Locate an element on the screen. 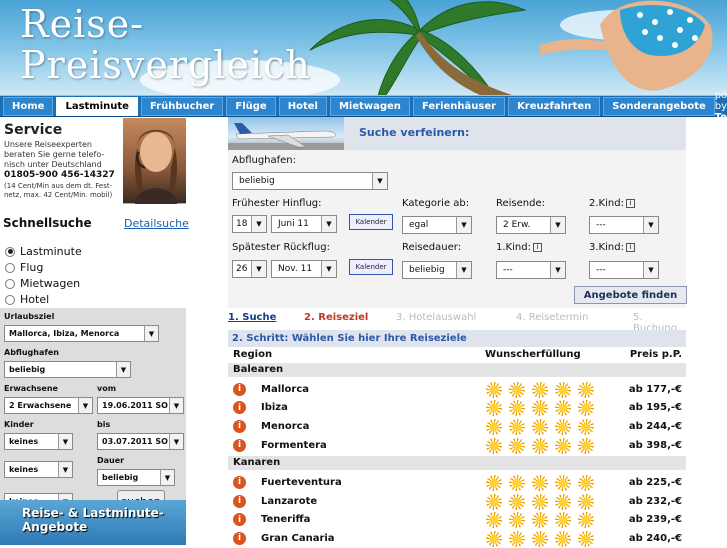  table-row: i Teneriffa ab 239,-€ is located at coordinates (457, 520).